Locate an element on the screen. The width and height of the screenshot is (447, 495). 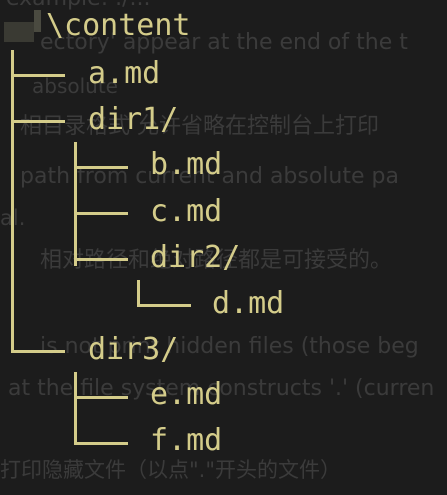
branch-line-c is located at coordinates (101, 213).